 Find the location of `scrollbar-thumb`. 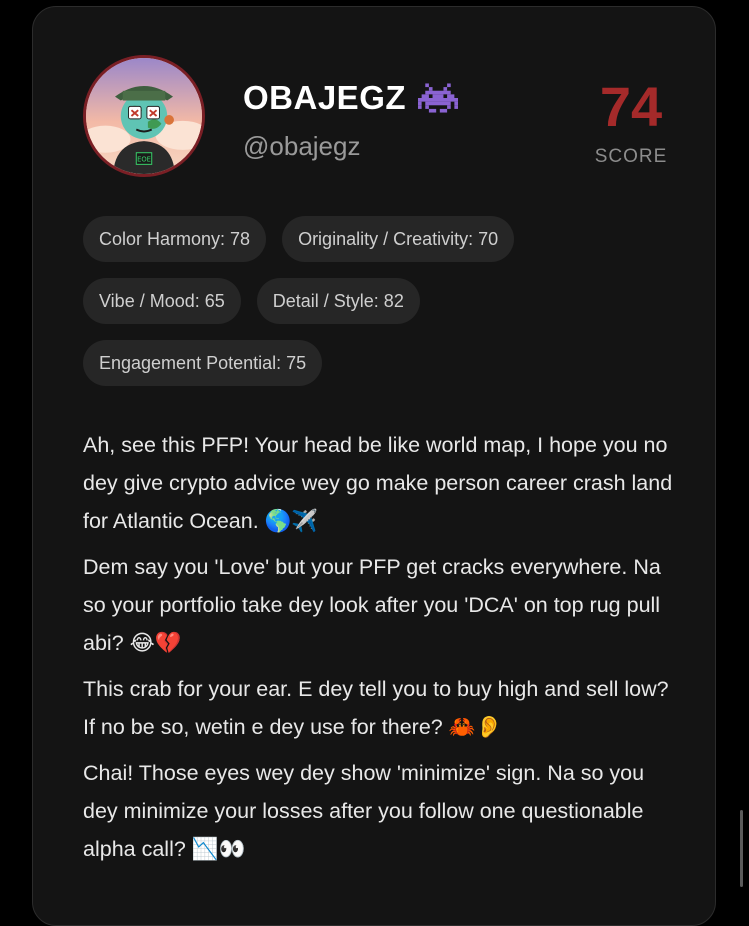

scrollbar-thumb is located at coordinates (741, 848).